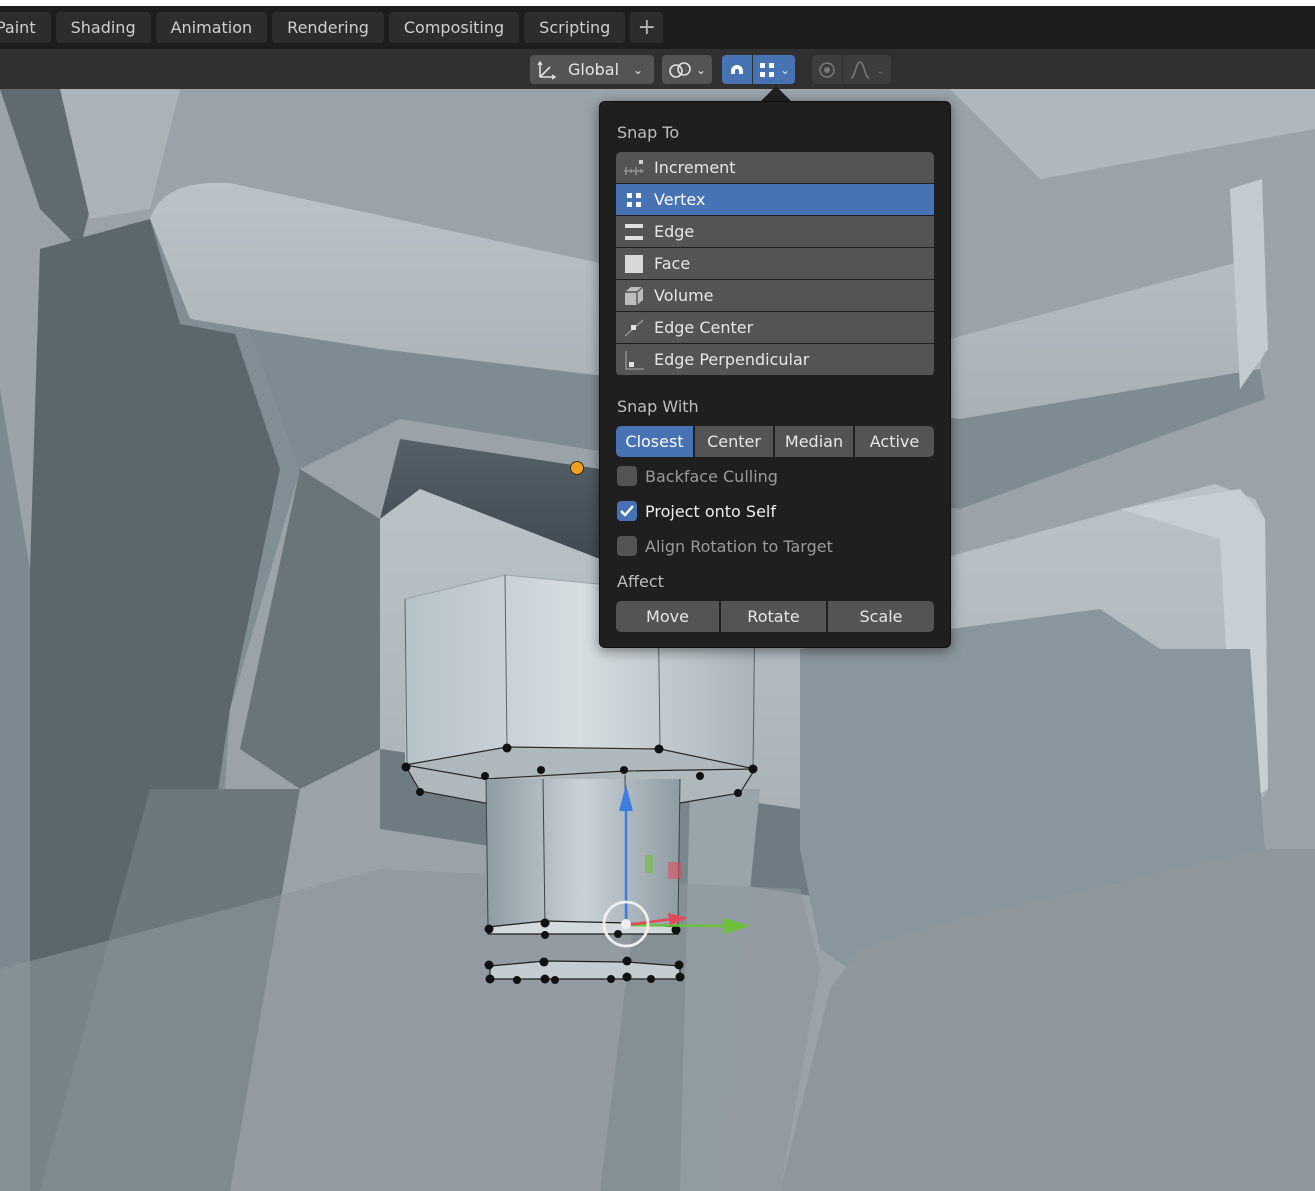  What do you see at coordinates (775, 167) in the screenshot?
I see `snap-to-increment: Increment` at bounding box center [775, 167].